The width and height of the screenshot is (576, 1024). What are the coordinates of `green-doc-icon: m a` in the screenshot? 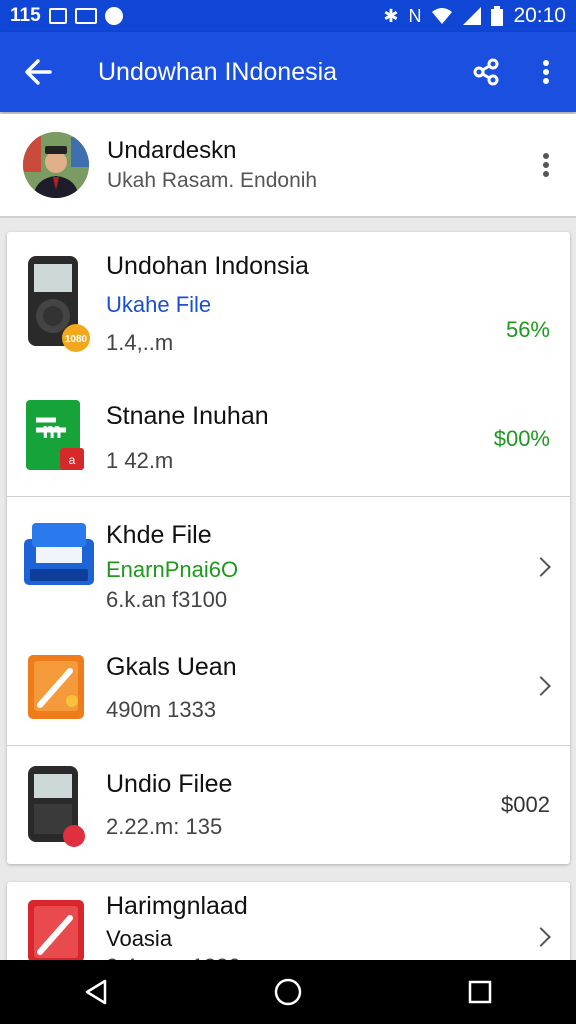 It's located at (57, 438).